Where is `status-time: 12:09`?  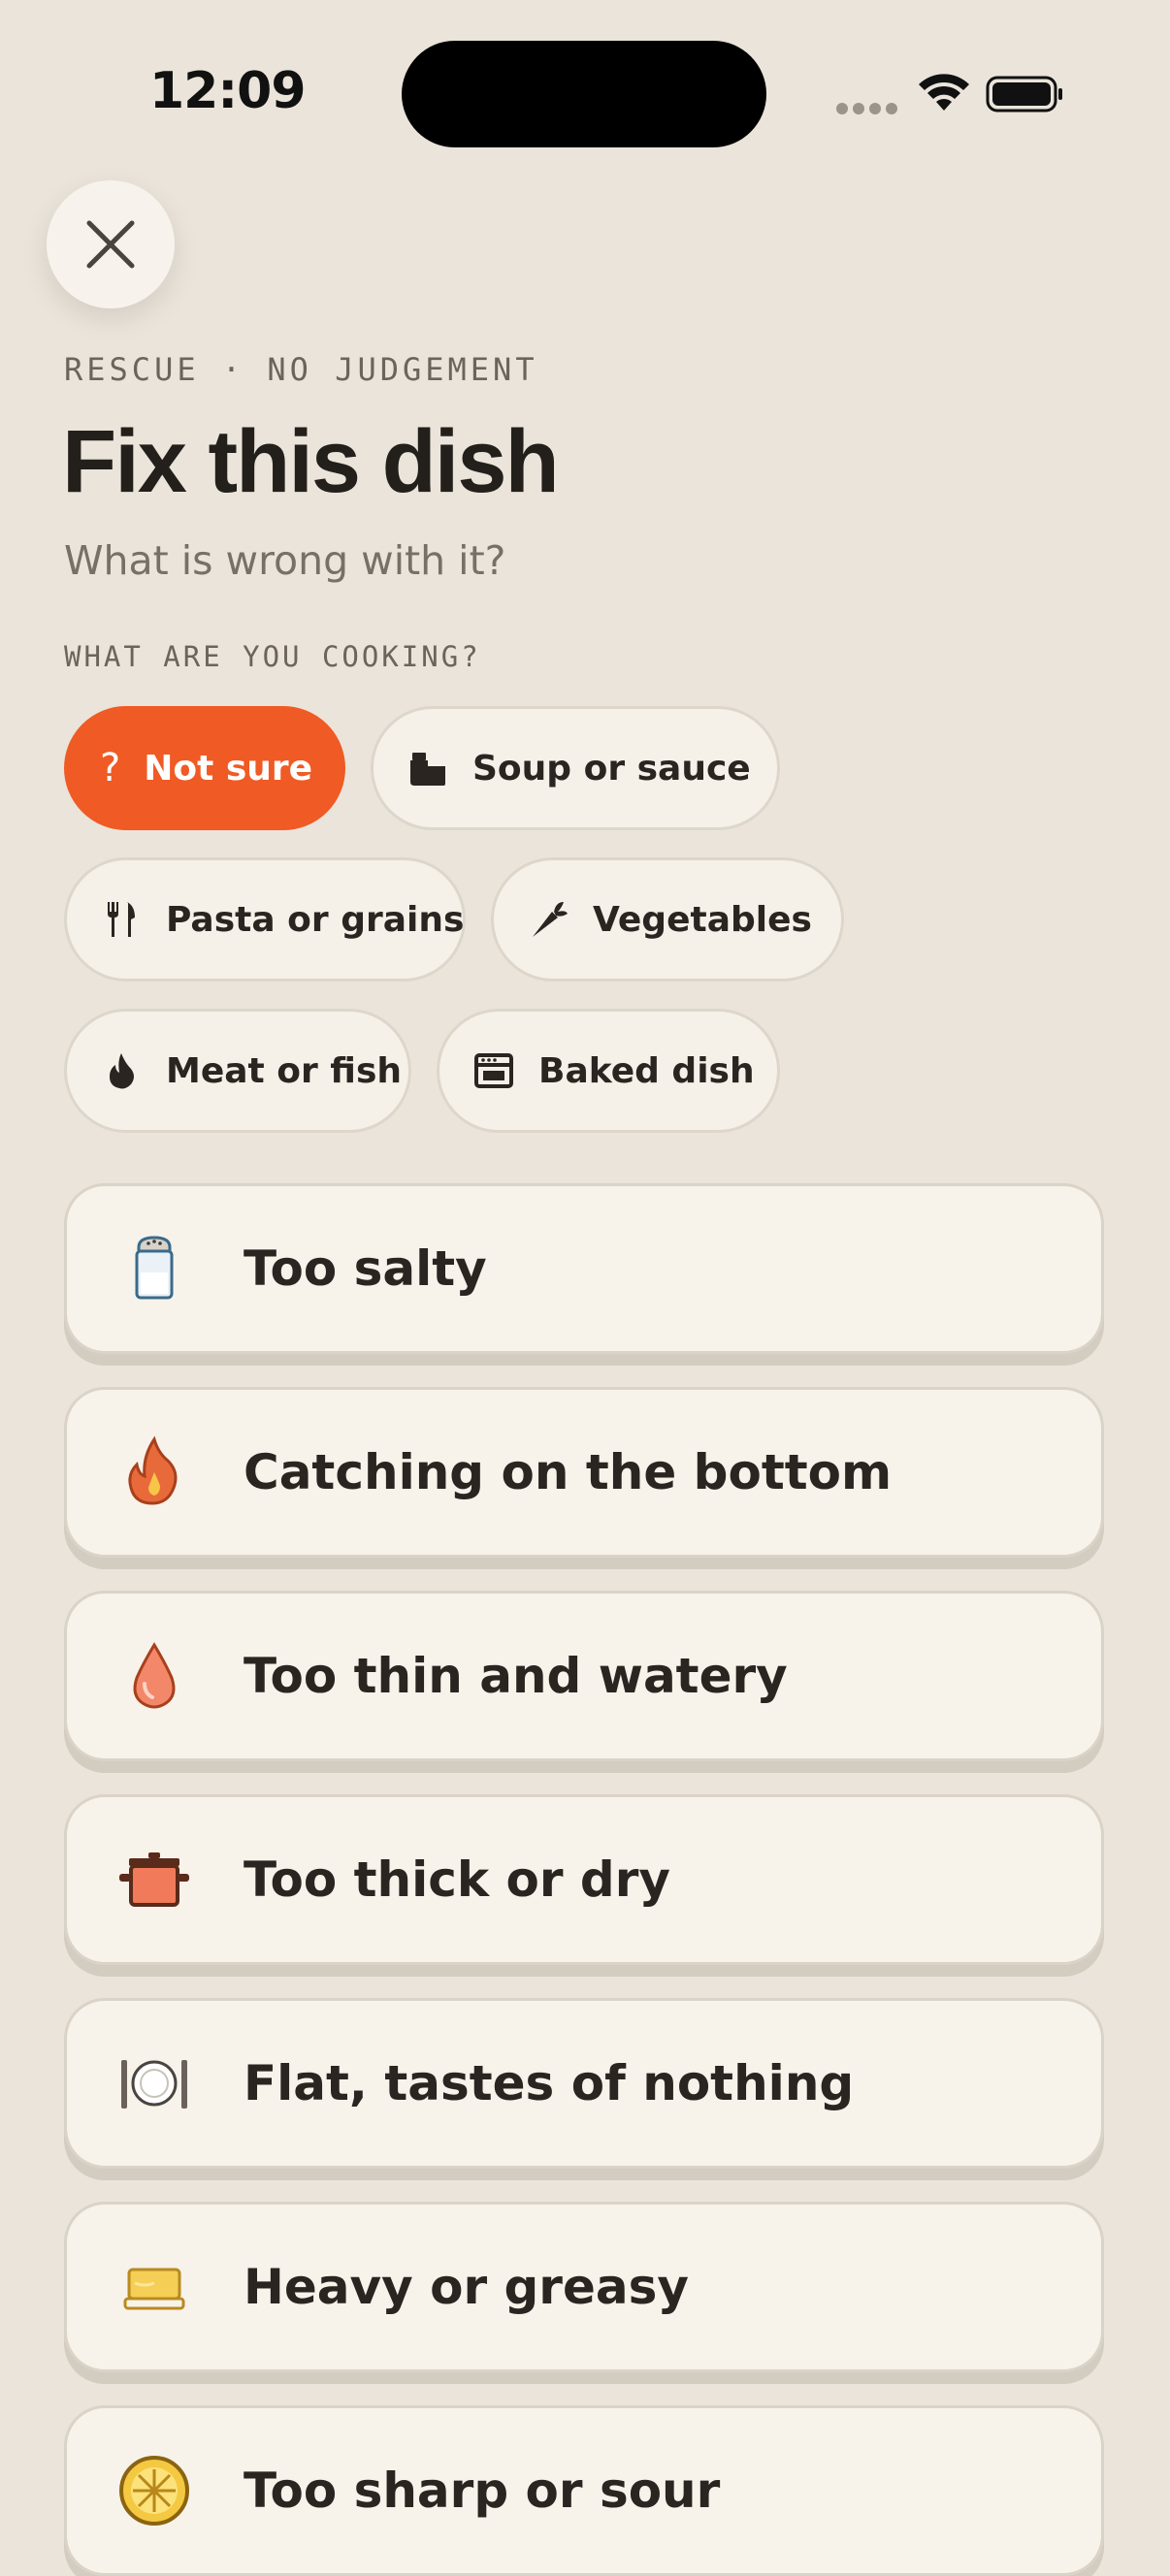
status-time: 12:09 is located at coordinates (228, 91).